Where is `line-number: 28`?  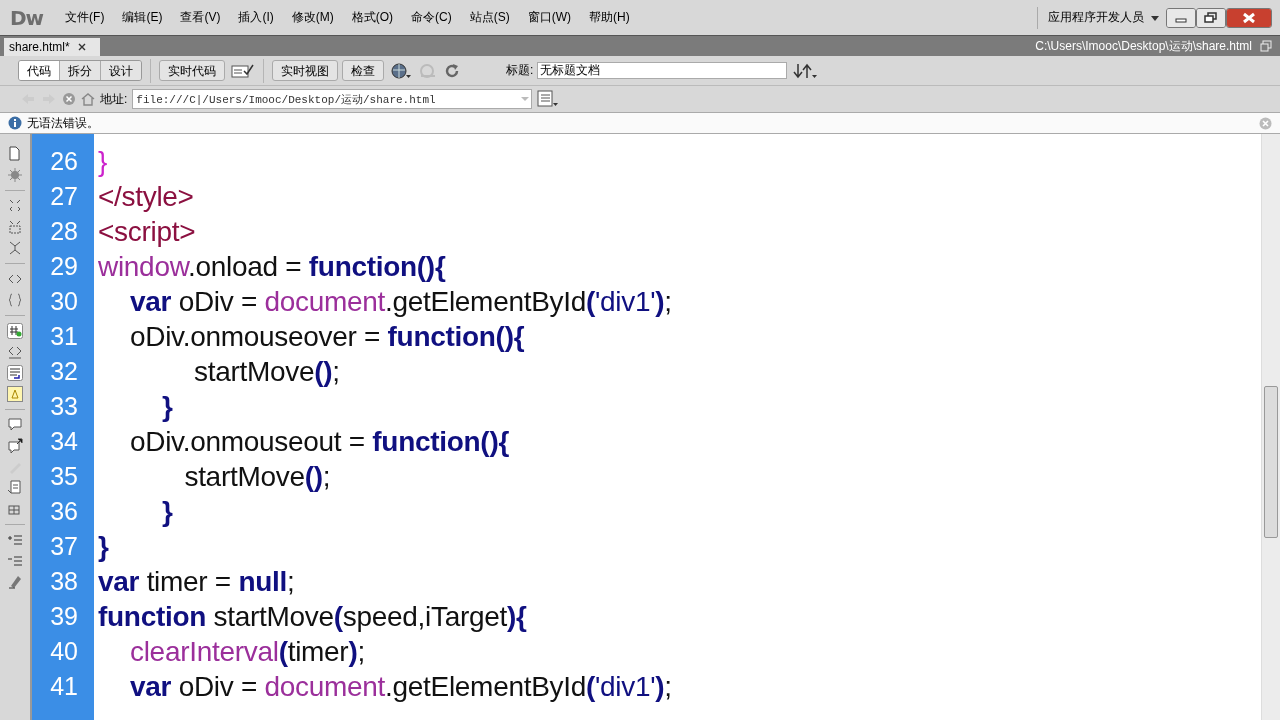 line-number: 28 is located at coordinates (63, 231).